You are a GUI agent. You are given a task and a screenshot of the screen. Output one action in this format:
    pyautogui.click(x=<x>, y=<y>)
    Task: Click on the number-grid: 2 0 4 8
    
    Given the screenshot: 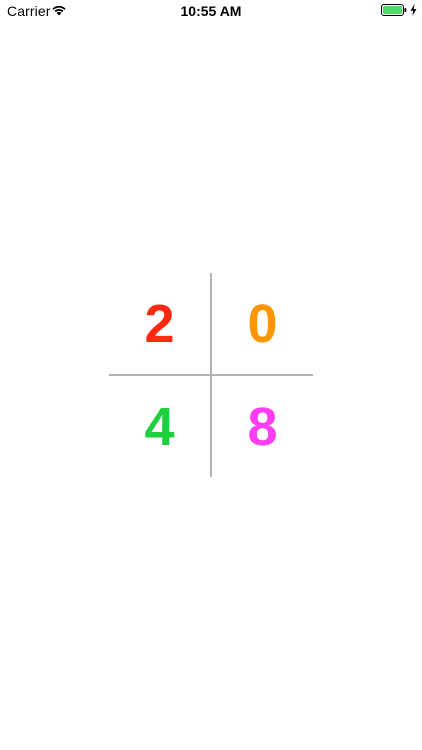 What is the action you would take?
    pyautogui.click(x=211, y=375)
    